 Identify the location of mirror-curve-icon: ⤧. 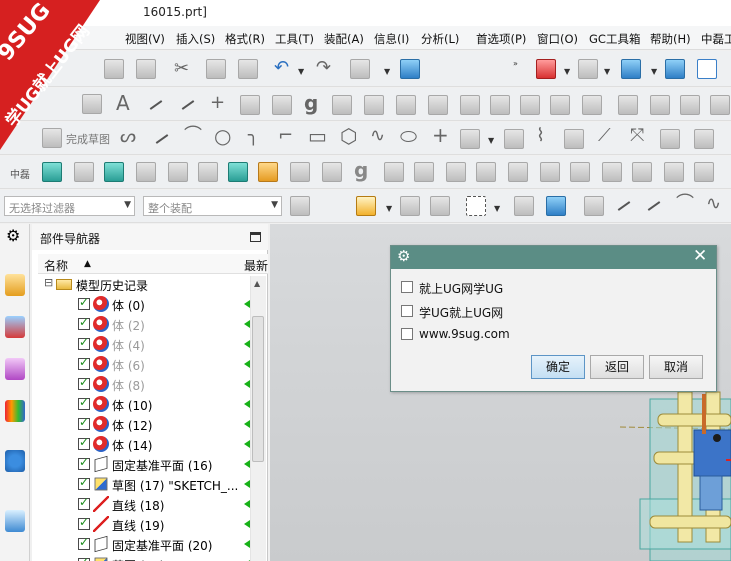
(637, 136).